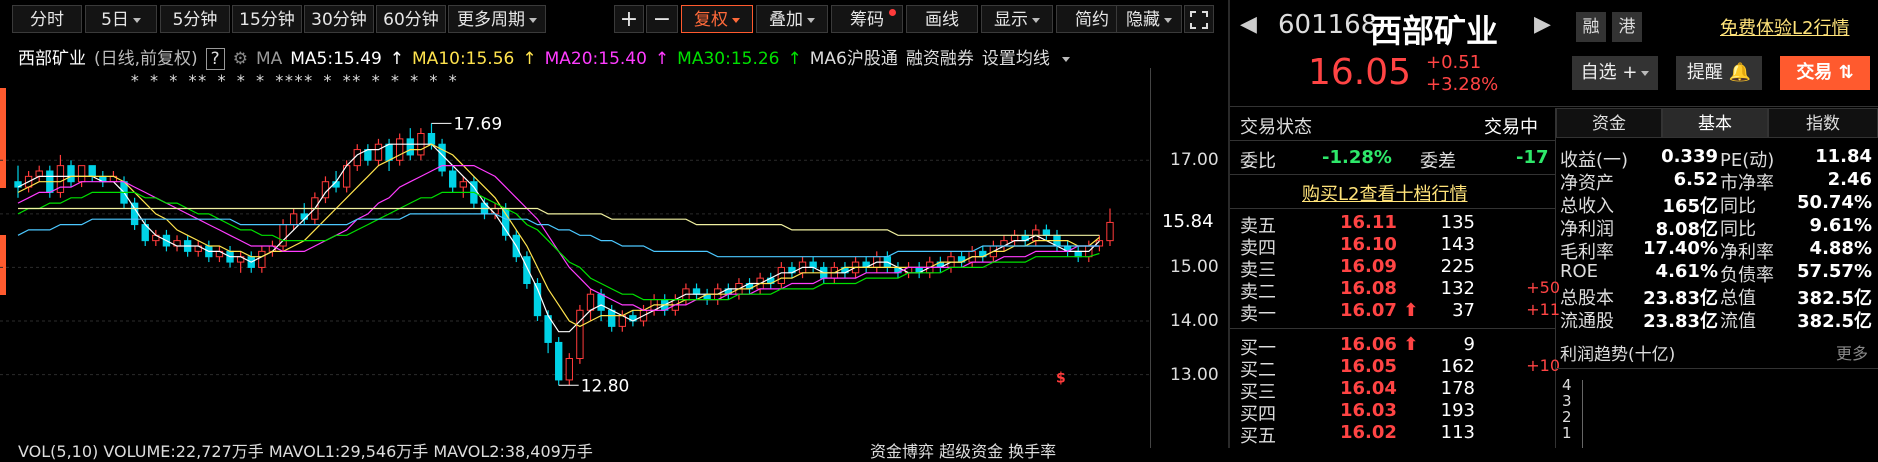 Image resolution: width=1878 pixels, height=462 pixels. I want to click on order-level-volume: 225, so click(1457, 266).